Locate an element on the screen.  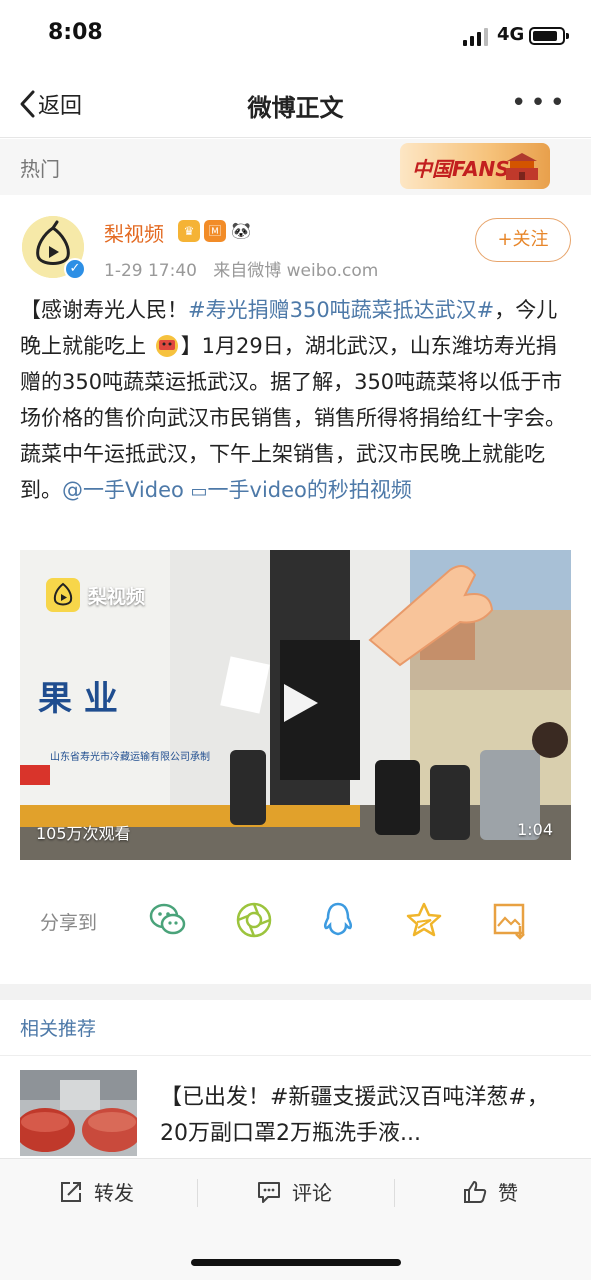
related-thumbnail is located at coordinates (78, 1113).